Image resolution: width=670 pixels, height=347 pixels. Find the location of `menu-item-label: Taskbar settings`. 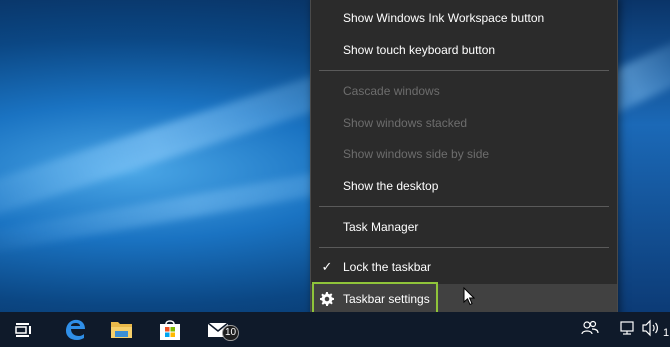

menu-item-label: Taskbar settings is located at coordinates (386, 299).